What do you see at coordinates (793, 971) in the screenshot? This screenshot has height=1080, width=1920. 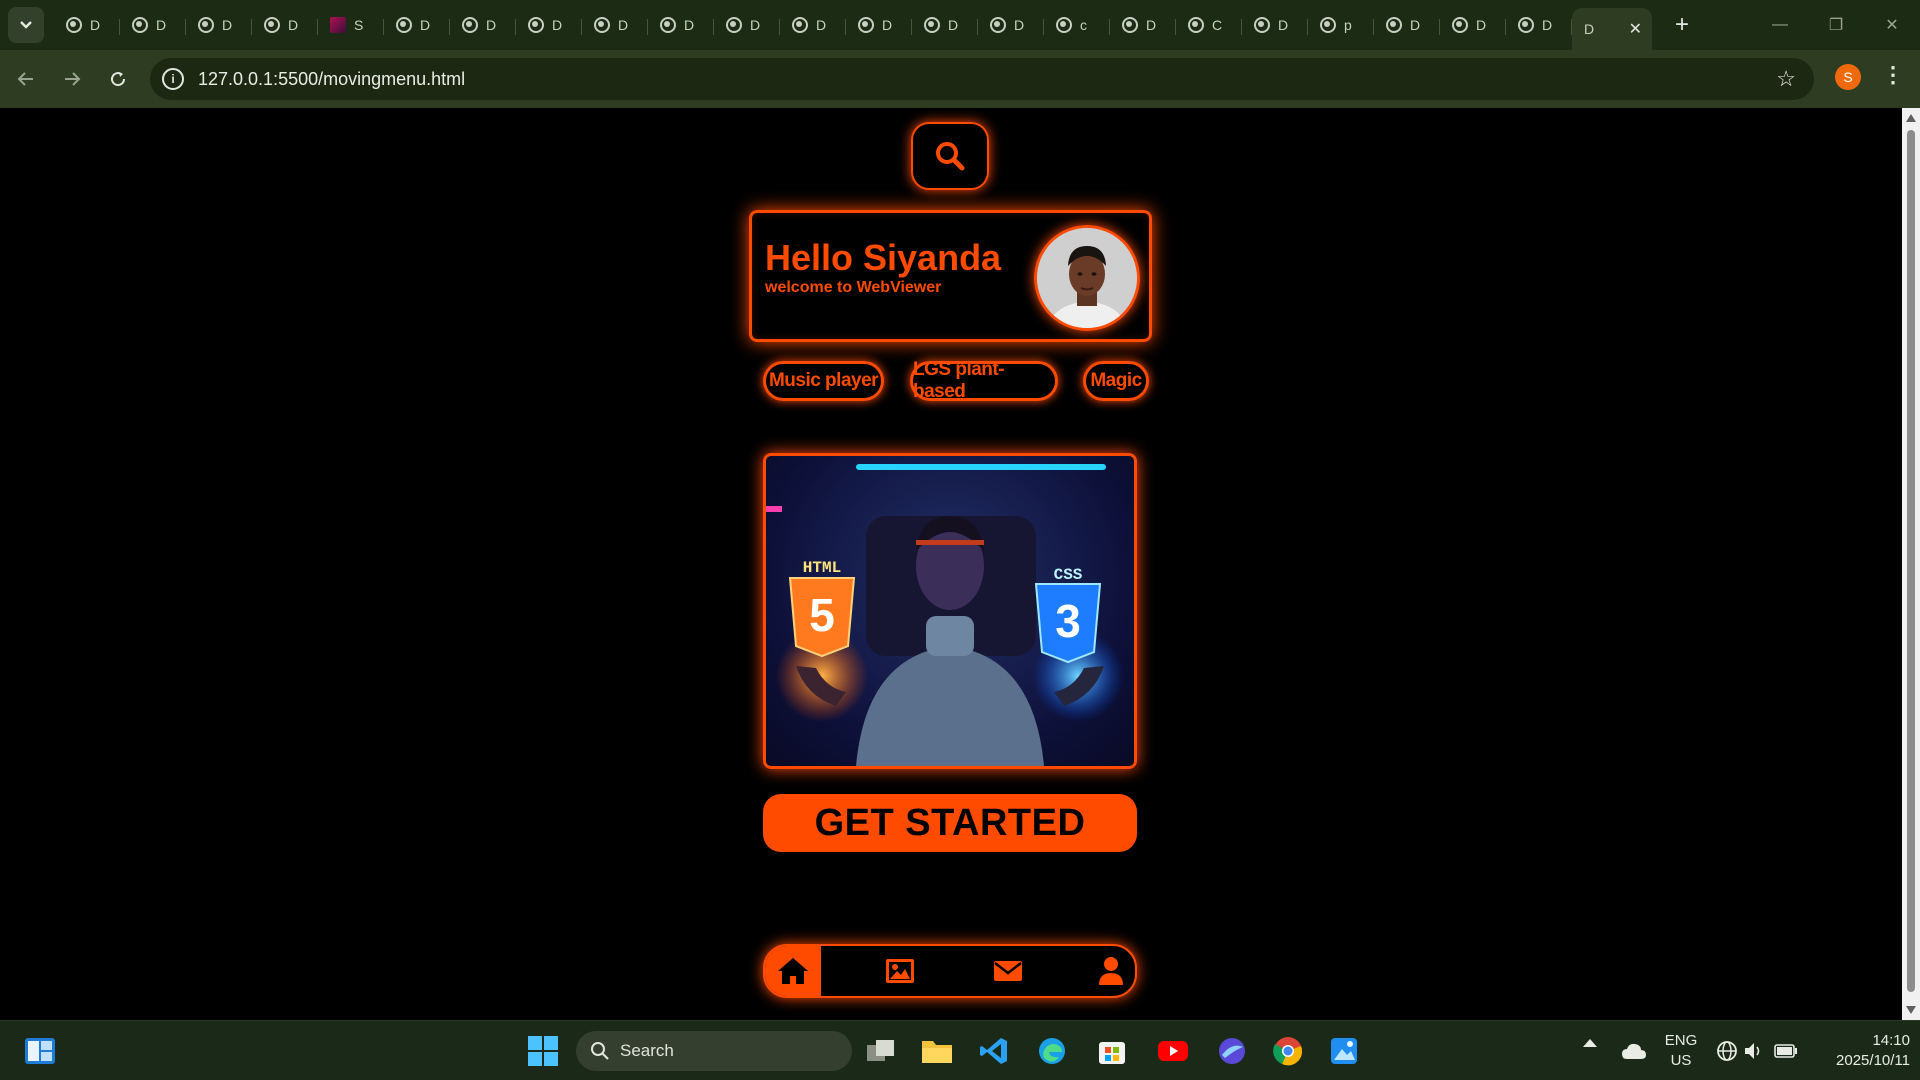 I see `nav-home` at bounding box center [793, 971].